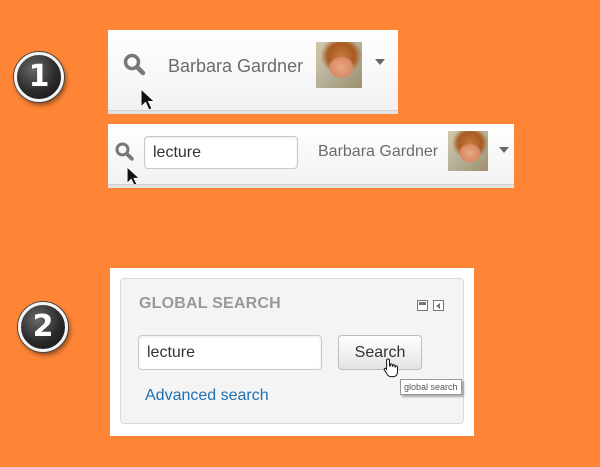 The height and width of the screenshot is (467, 600). I want to click on advanced-search-link: Advanced search, so click(207, 396).